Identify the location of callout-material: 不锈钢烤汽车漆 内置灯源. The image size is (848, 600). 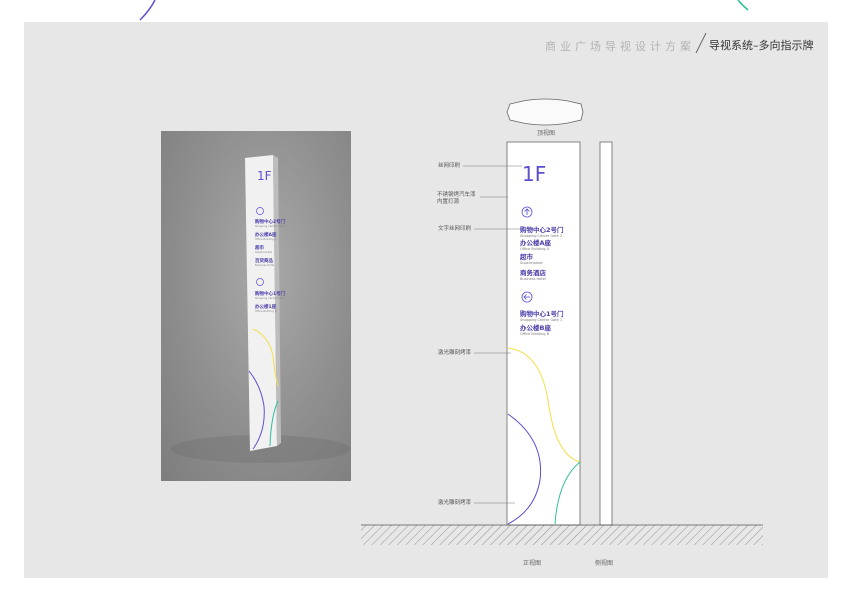
(456, 199).